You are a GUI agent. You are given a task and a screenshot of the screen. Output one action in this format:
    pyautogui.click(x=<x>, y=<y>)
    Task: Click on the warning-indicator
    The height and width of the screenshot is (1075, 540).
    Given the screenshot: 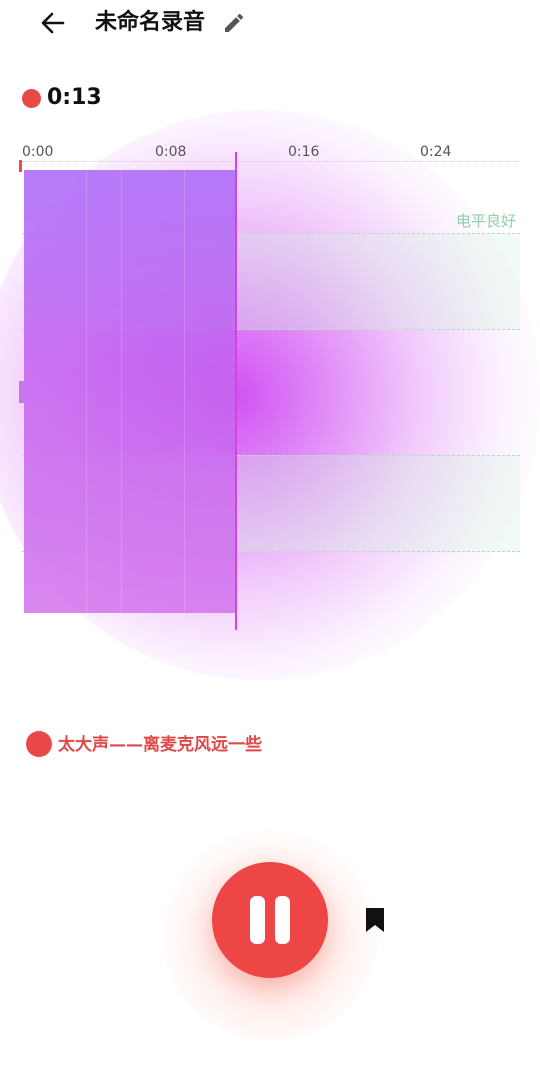 What is the action you would take?
    pyautogui.click(x=39, y=744)
    